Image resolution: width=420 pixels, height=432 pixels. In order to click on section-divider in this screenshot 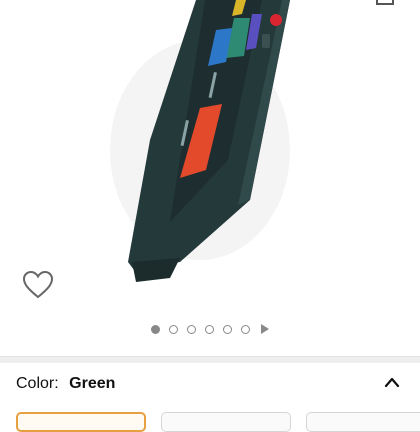, I will do `click(210, 359)`.